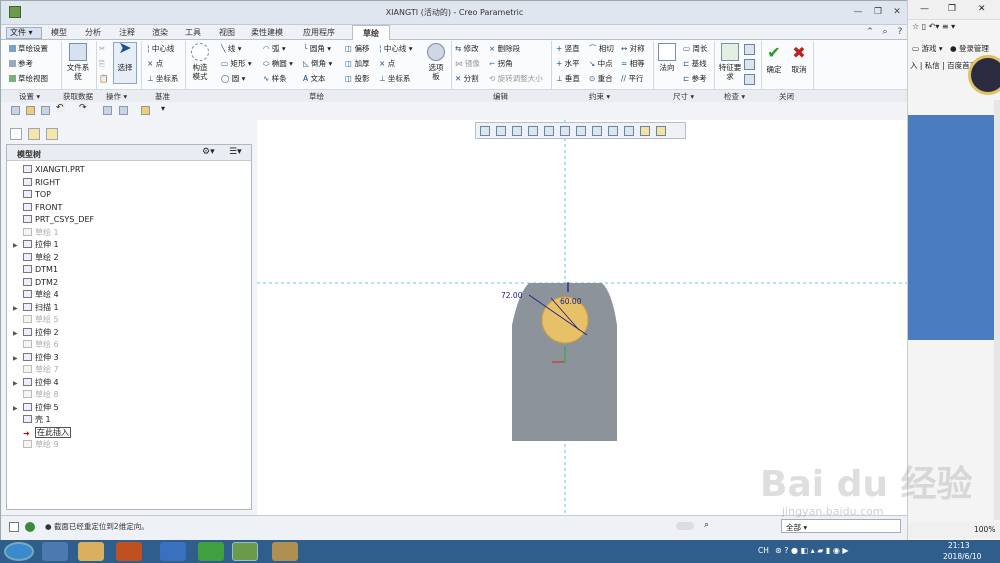  I want to click on toggle-navigator-icon, so click(14, 527).